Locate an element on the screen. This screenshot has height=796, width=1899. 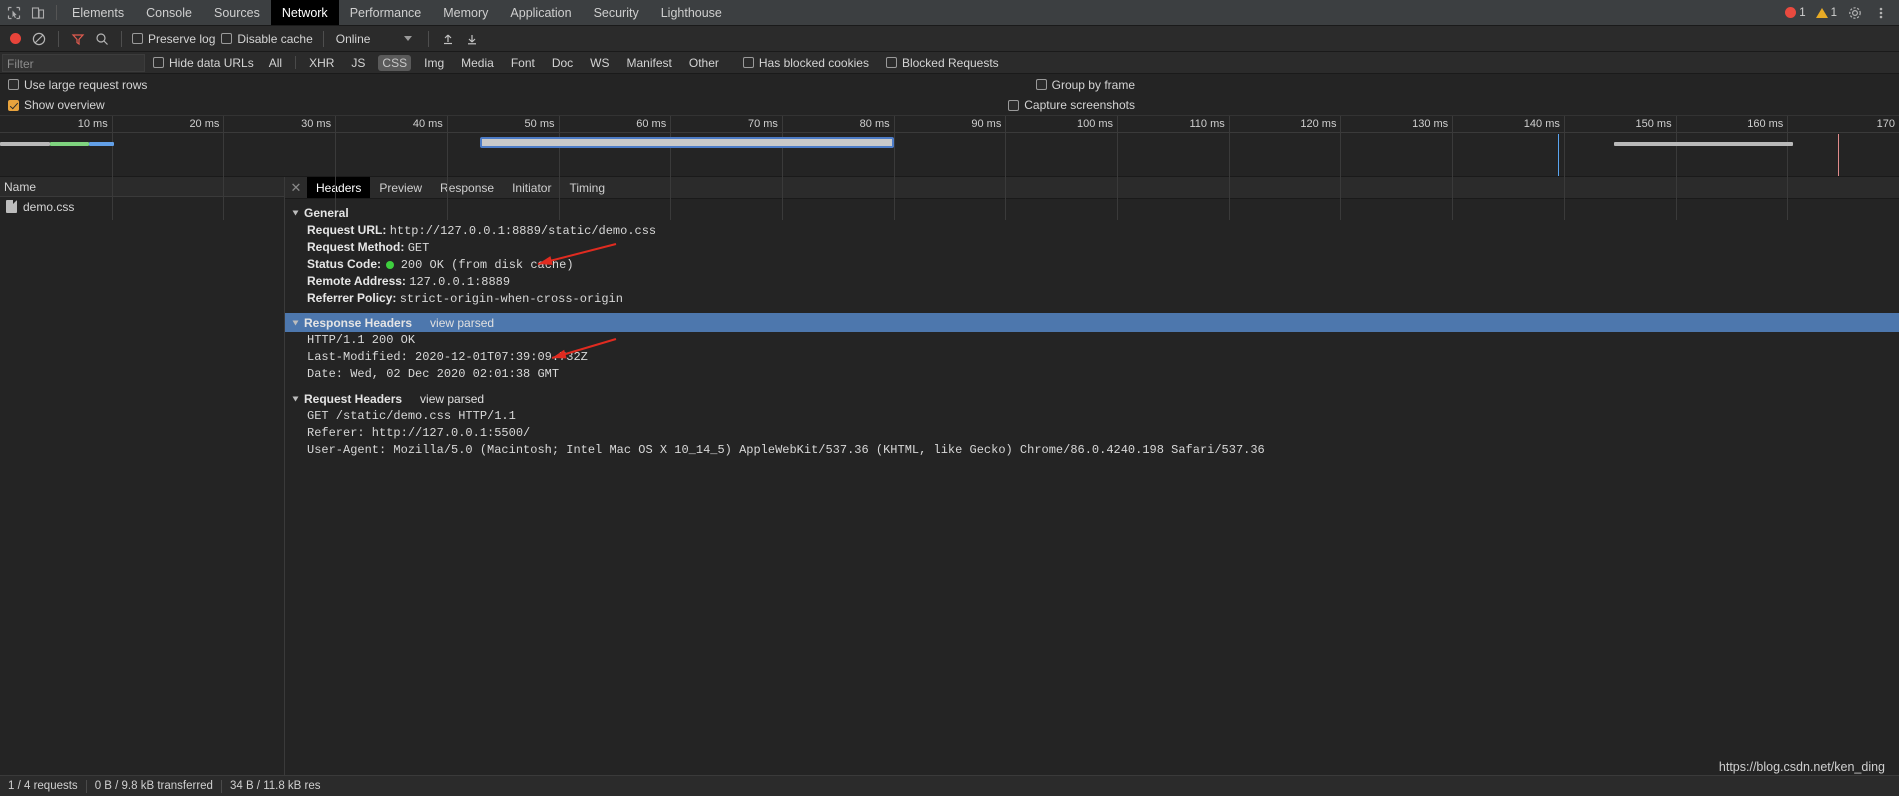
has-blocked-cookies-checkbox: Has blocked cookies is located at coordinates (805, 63).